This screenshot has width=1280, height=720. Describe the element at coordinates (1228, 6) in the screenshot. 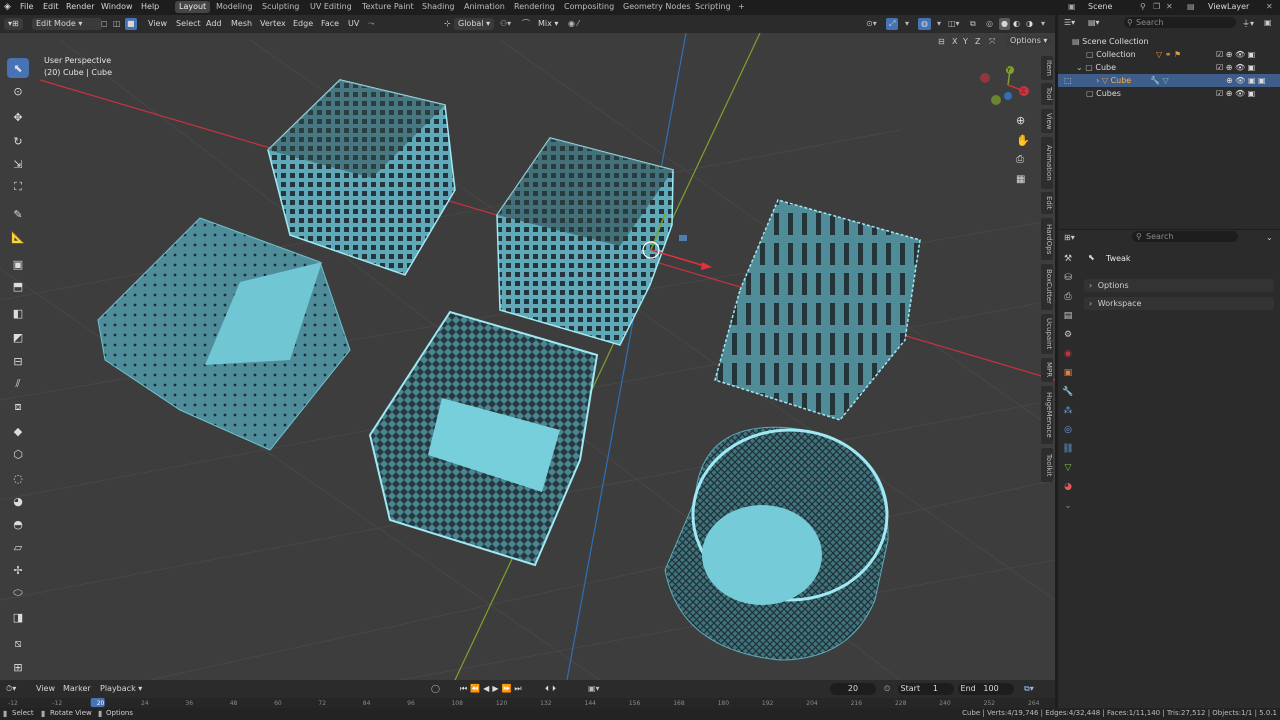

I see `viewlayer-name: ViewLayer` at that location.